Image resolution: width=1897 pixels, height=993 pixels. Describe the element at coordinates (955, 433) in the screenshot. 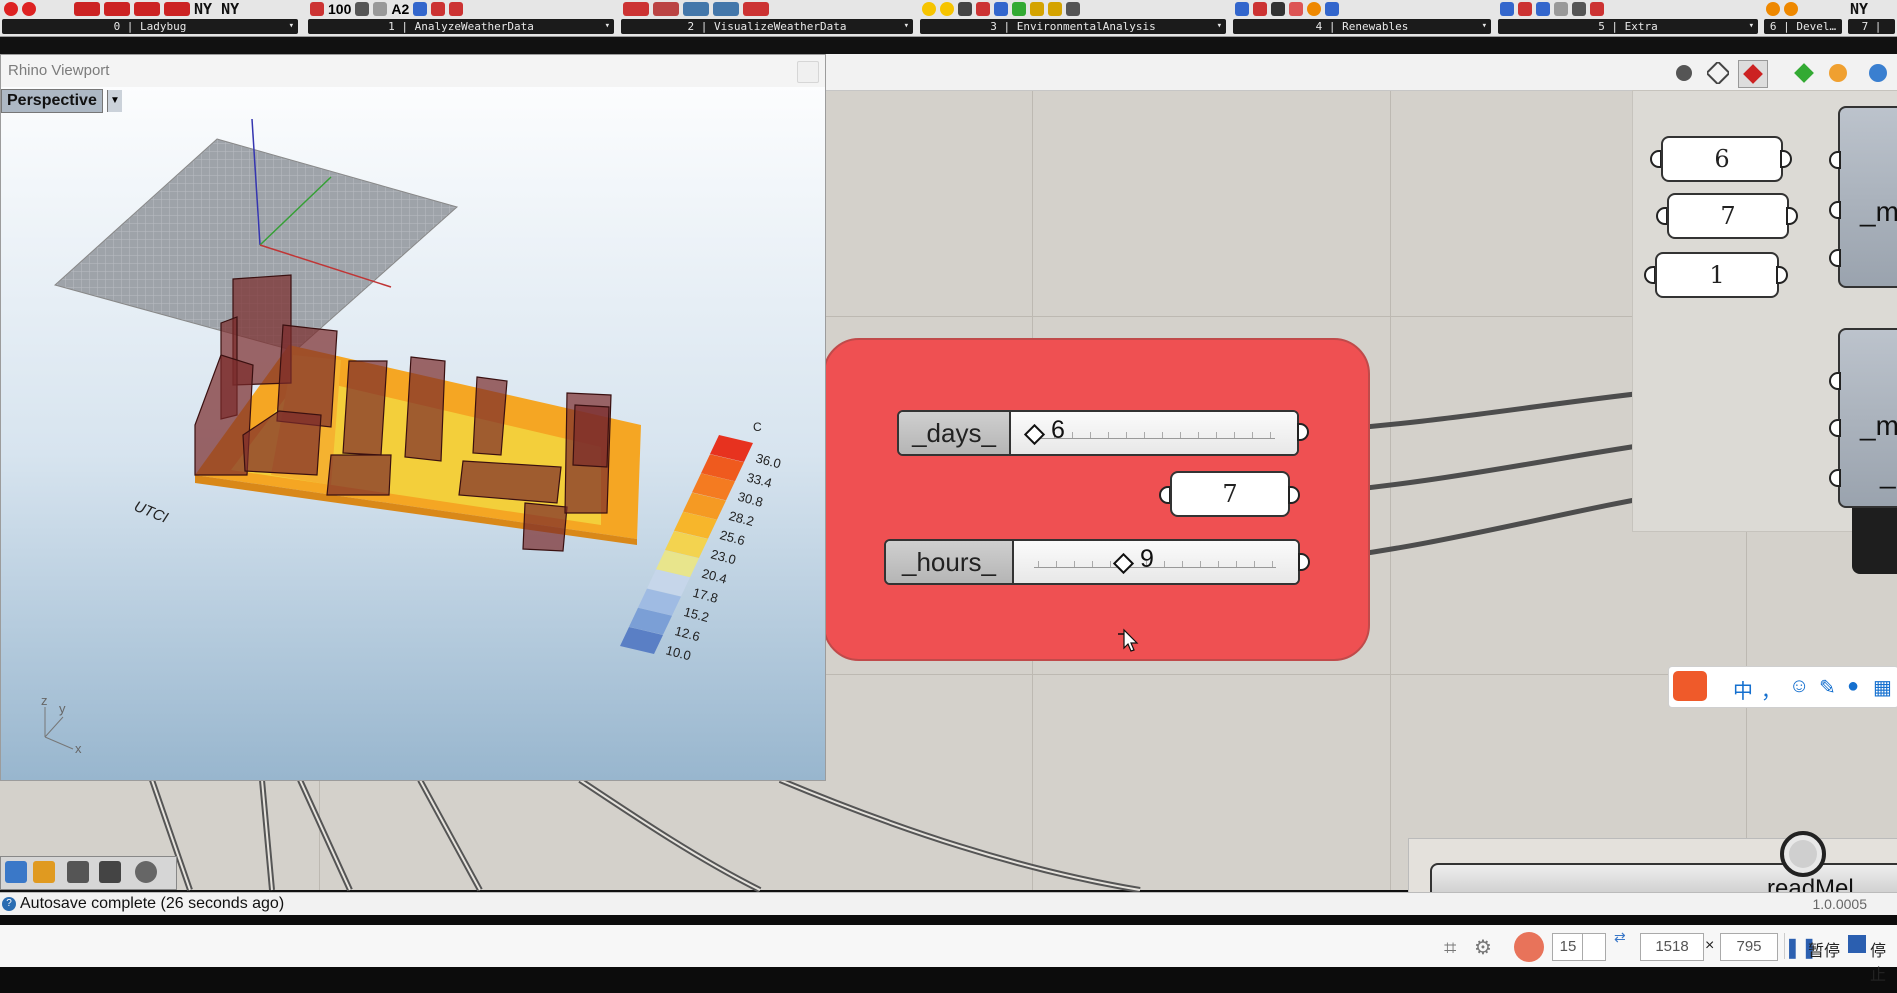

I see `days-slider-name: _days_` at that location.